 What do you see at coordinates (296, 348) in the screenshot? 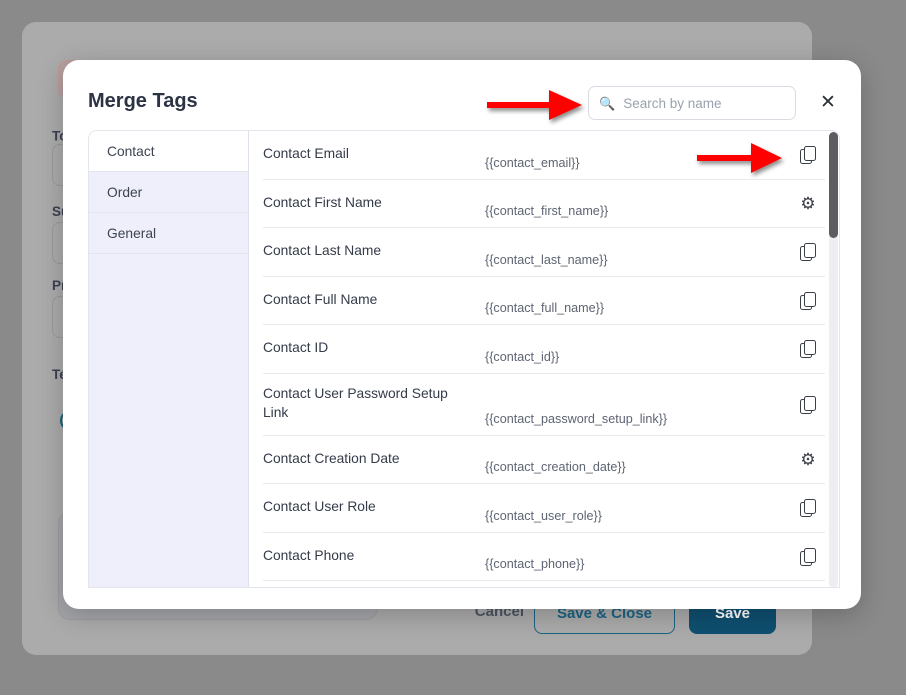
I see `tag-name: Contact ID` at bounding box center [296, 348].